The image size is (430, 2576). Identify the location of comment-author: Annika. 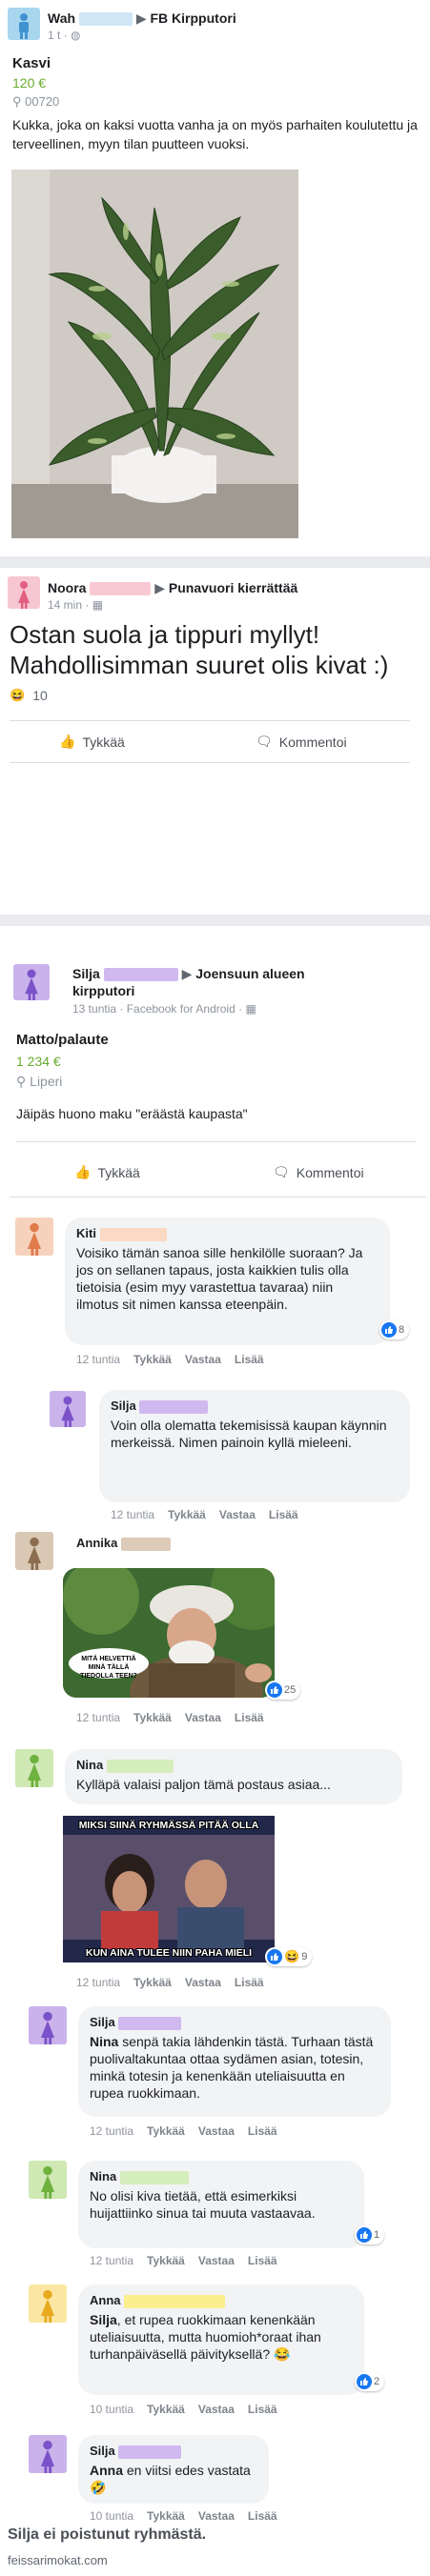
(123, 1544).